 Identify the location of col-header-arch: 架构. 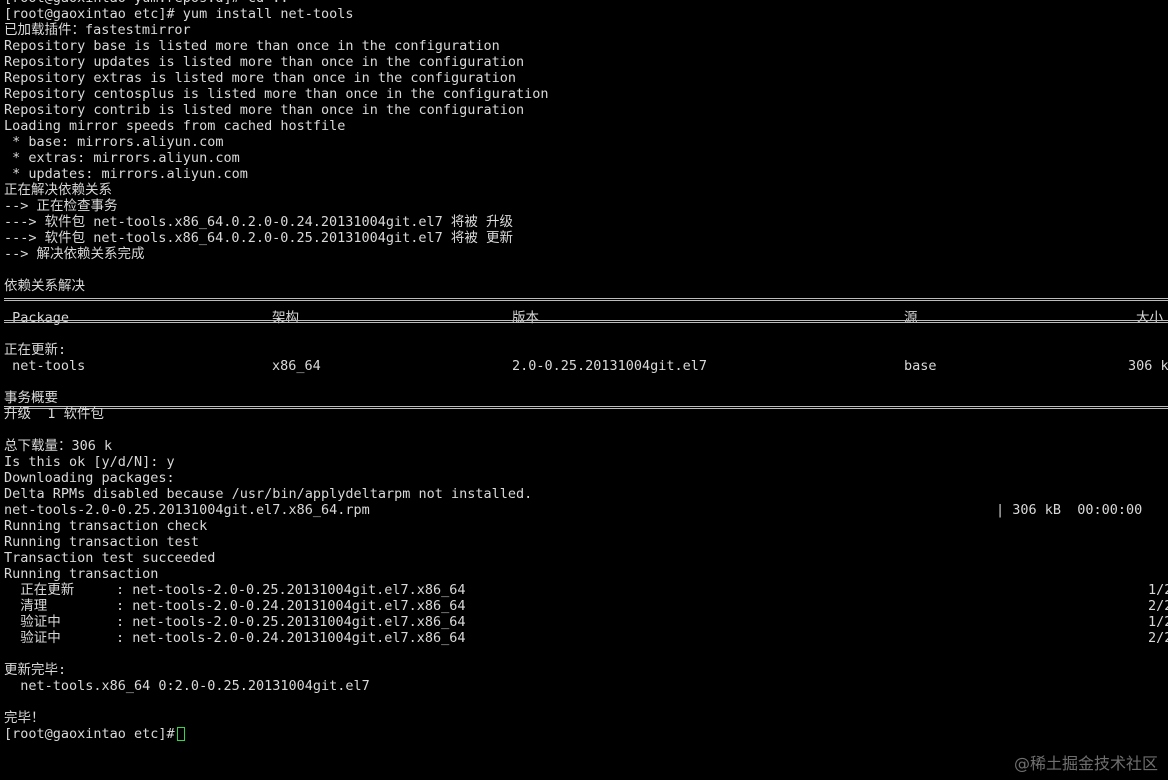
(285, 318).